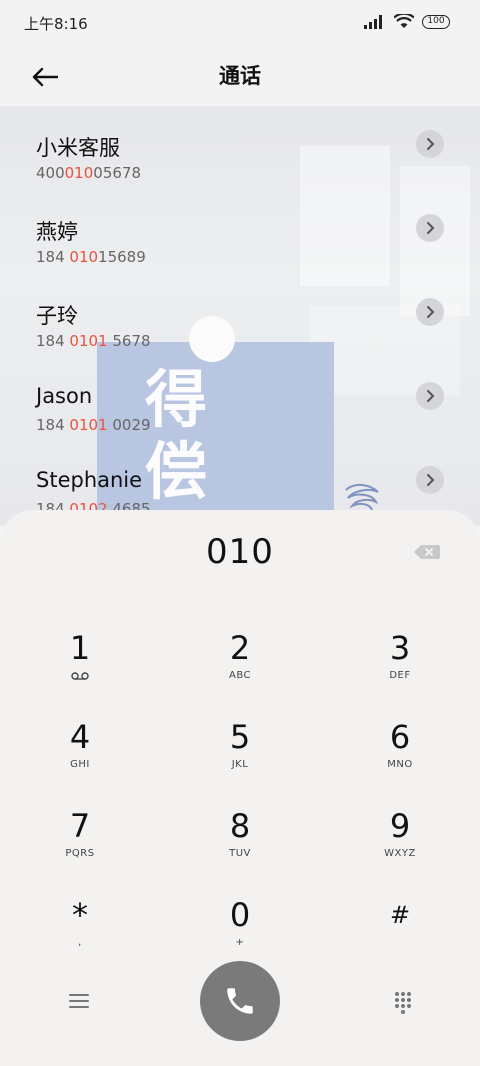 The height and width of the screenshot is (1066, 480). Describe the element at coordinates (400, 668) in the screenshot. I see `dialpad-key-3: 3 DEF` at that location.